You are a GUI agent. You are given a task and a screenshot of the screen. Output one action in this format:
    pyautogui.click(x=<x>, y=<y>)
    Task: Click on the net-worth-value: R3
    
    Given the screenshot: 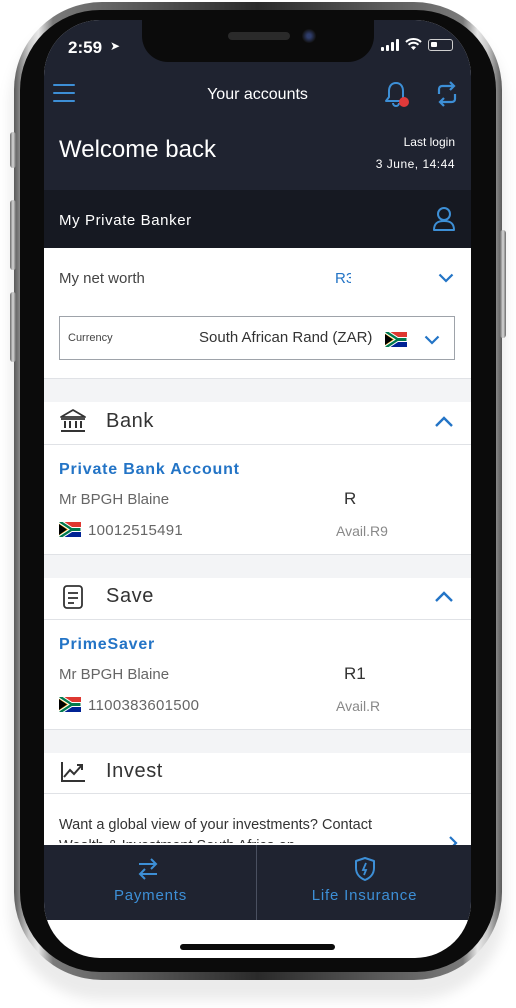 What is the action you would take?
    pyautogui.click(x=343, y=278)
    